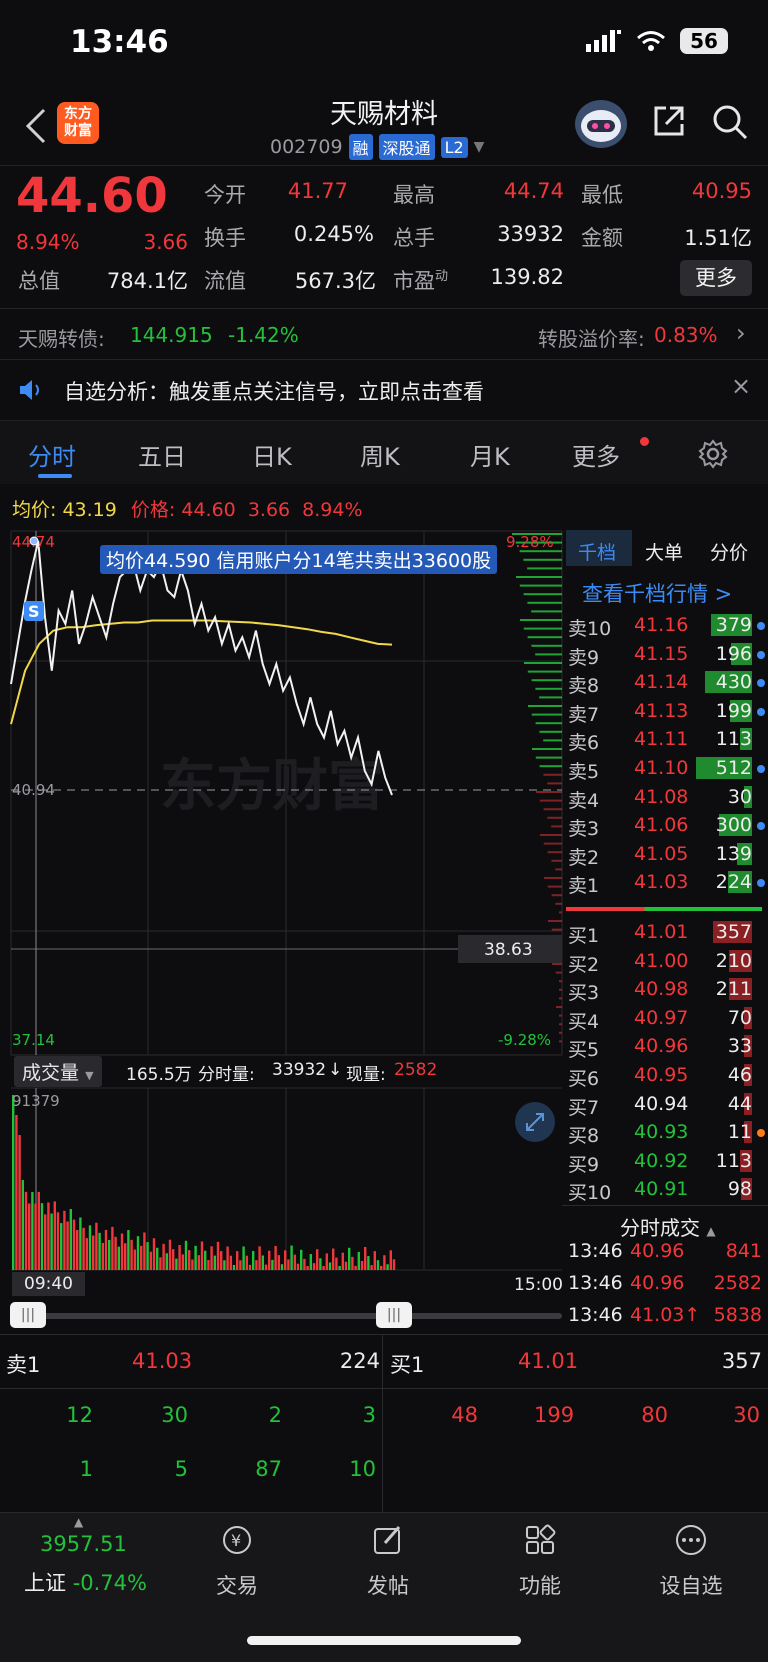 The height and width of the screenshot is (1662, 768). What do you see at coordinates (596, 454) in the screenshot?
I see `tab-more: 更多` at bounding box center [596, 454].